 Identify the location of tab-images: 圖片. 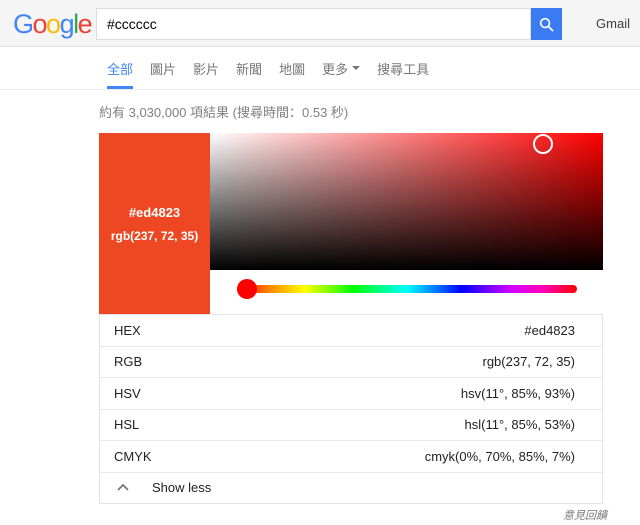
(163, 68).